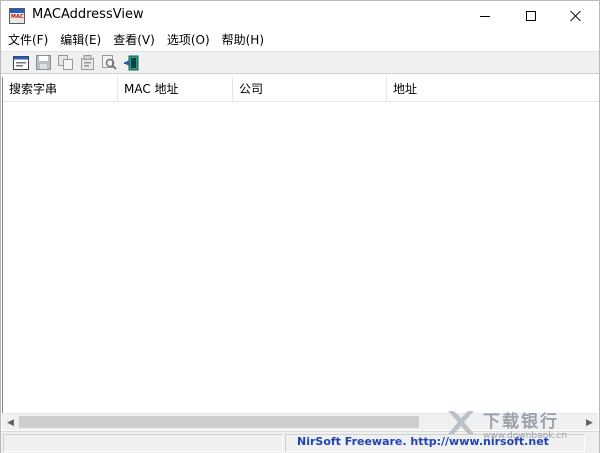 Image resolution: width=600 pixels, height=453 pixels. I want to click on properties-button, so click(87, 63).